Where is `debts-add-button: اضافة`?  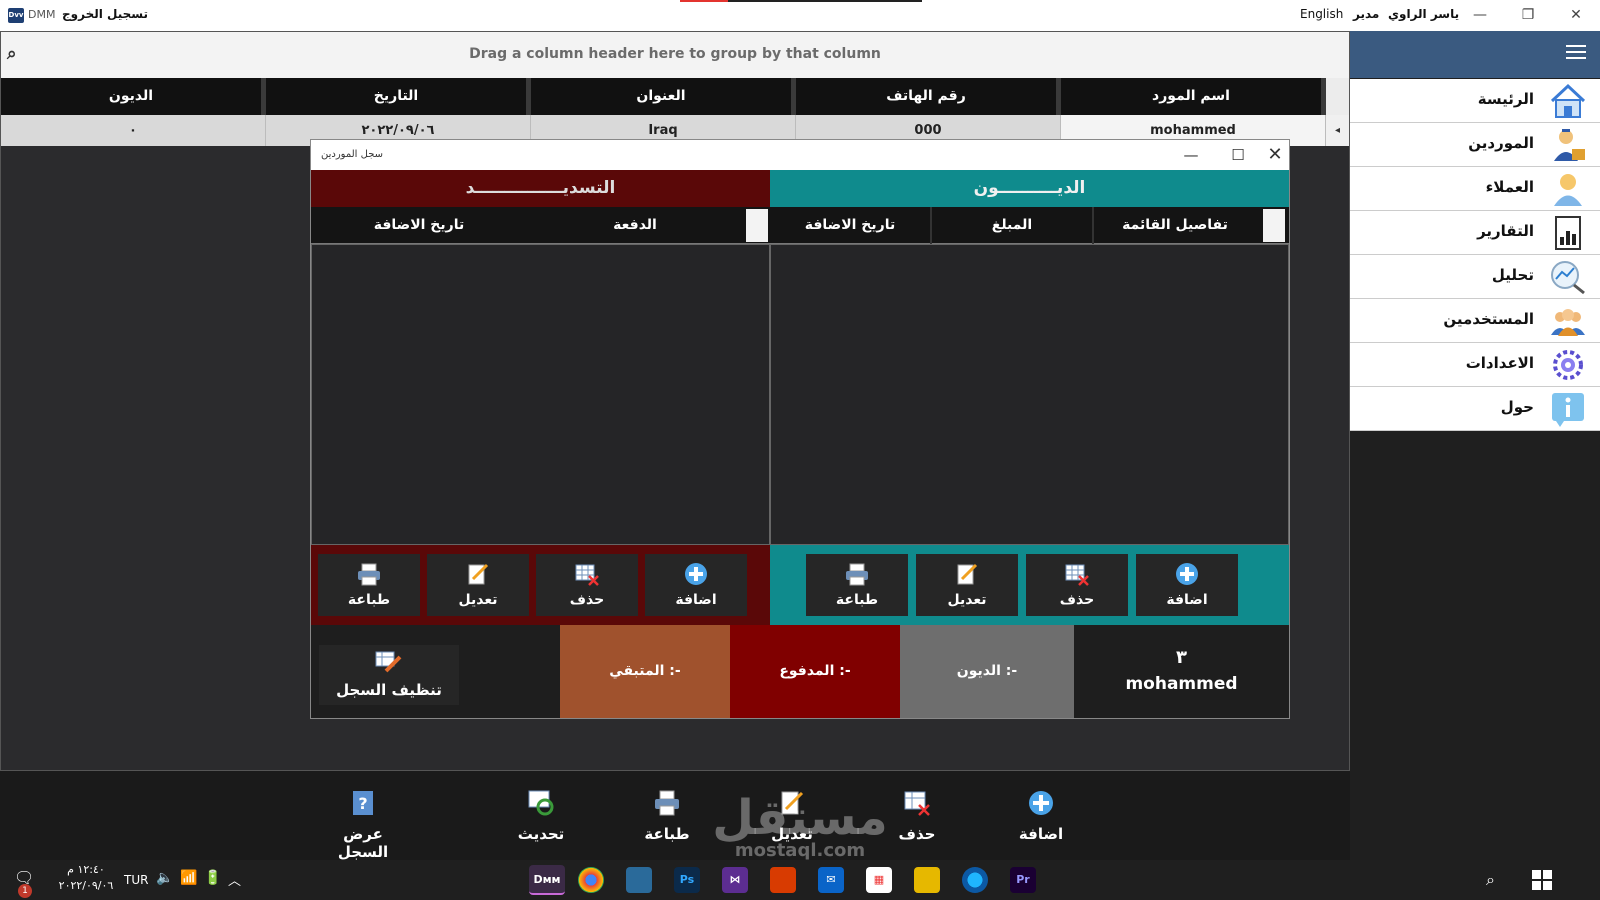 debts-add-button: اضافة is located at coordinates (1187, 585).